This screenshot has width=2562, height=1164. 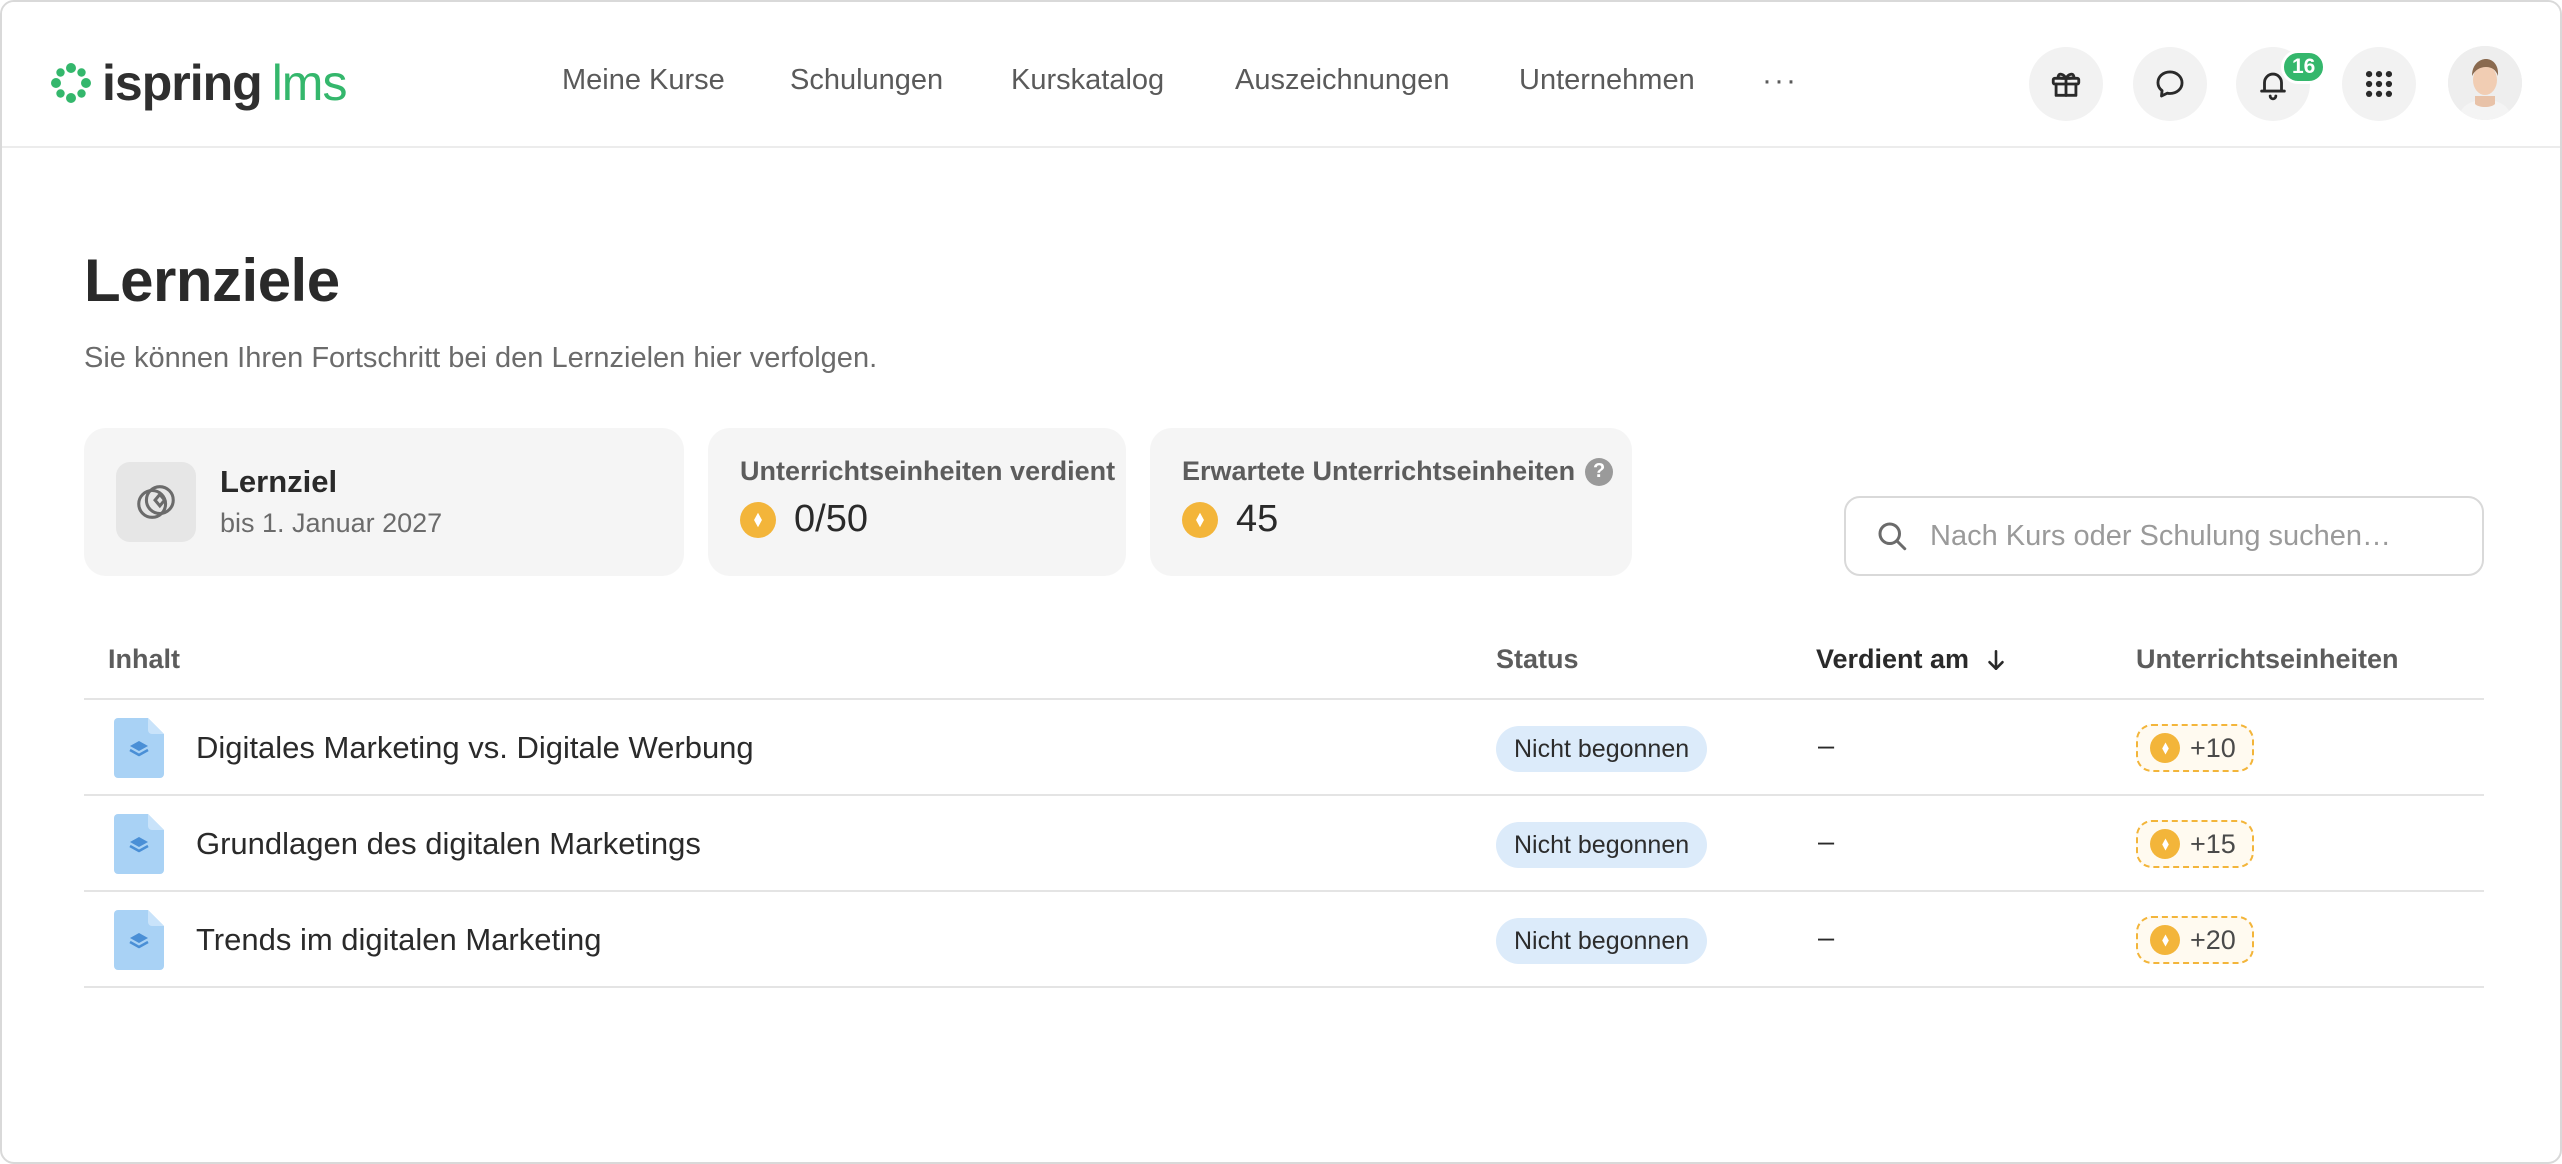 I want to click on notification-count-badge: 16, so click(x=2304, y=67).